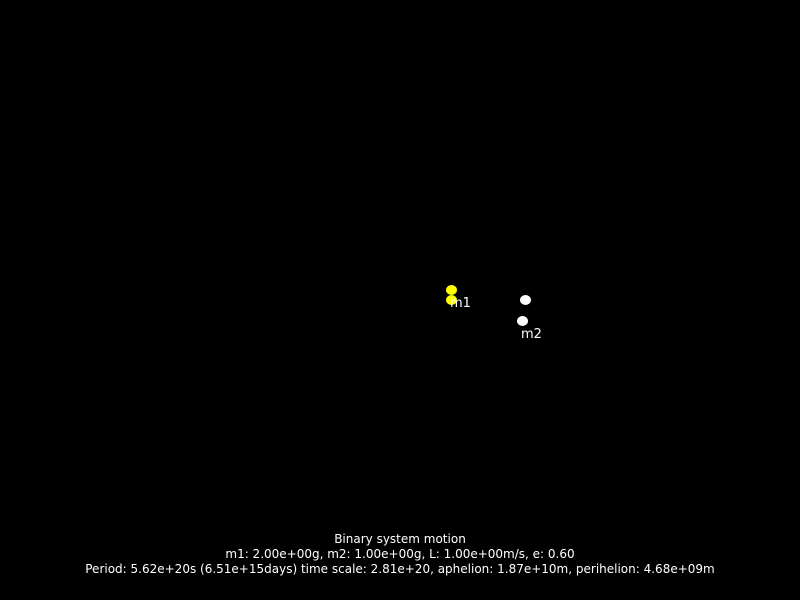 This screenshot has width=800, height=600. Describe the element at coordinates (525, 300) in the screenshot. I see `m2-trail-dot` at that location.